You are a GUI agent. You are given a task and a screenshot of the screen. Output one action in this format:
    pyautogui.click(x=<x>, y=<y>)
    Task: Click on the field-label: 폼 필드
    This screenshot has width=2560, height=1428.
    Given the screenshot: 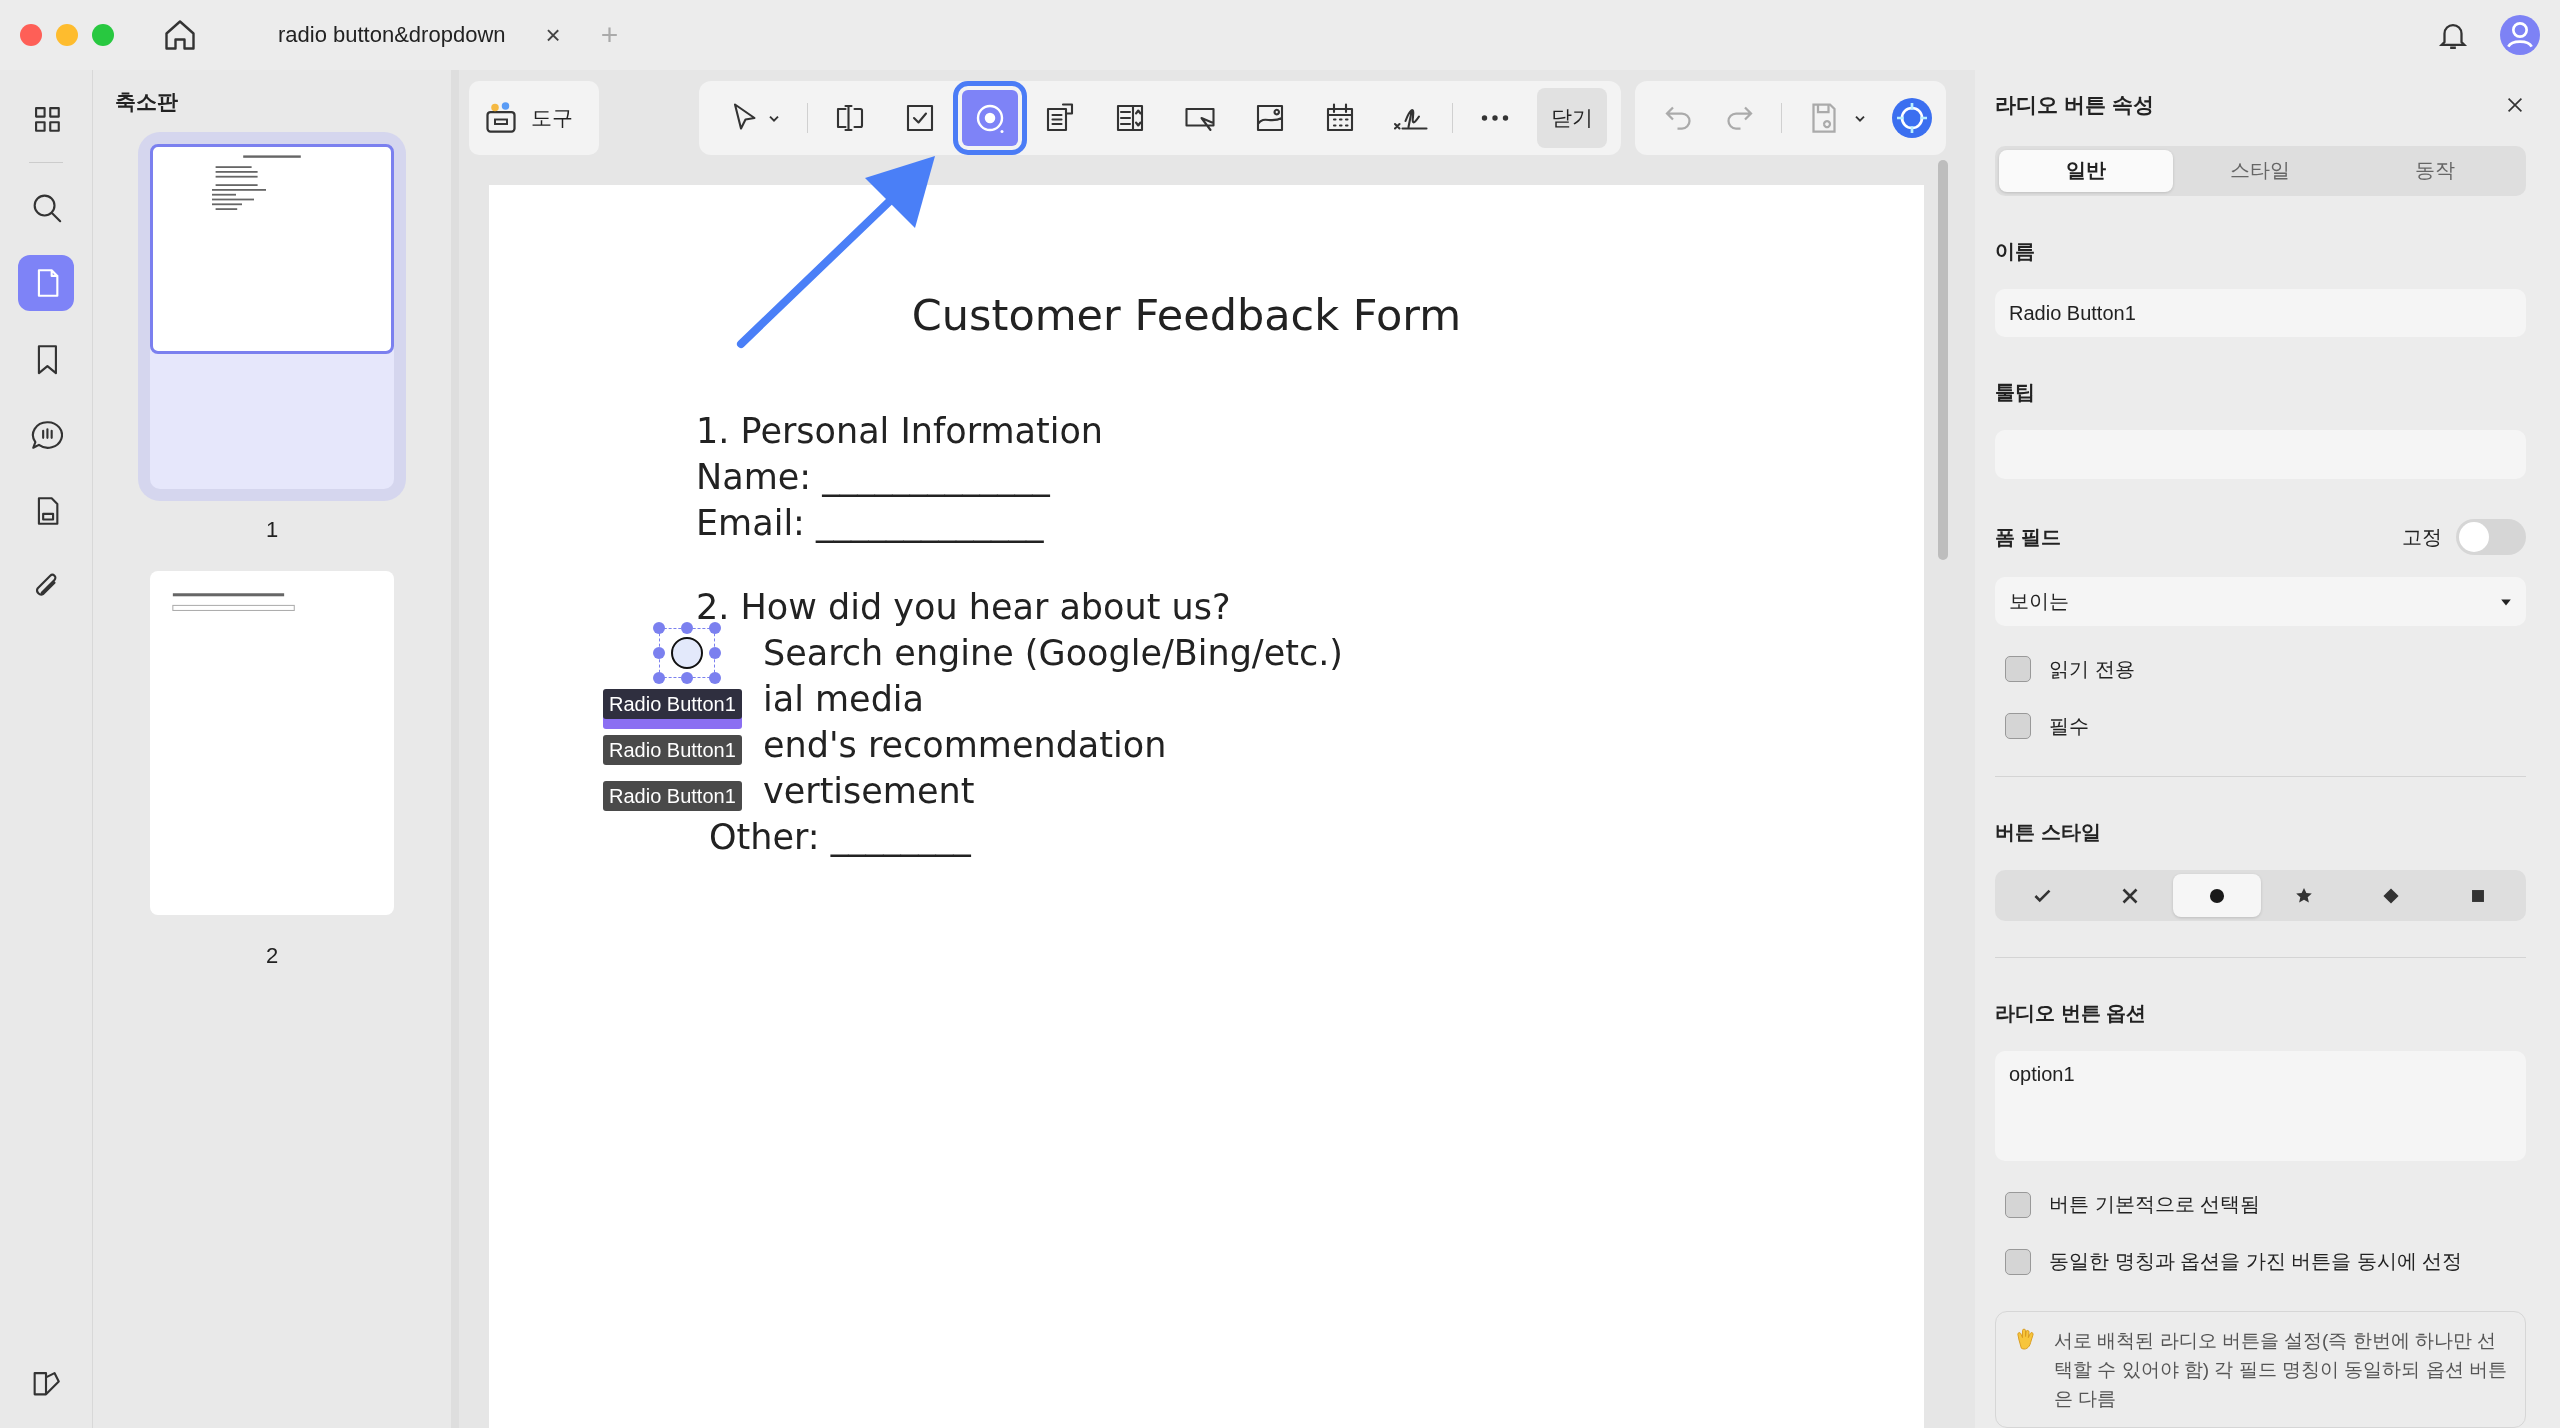 What is the action you would take?
    pyautogui.click(x=2028, y=537)
    